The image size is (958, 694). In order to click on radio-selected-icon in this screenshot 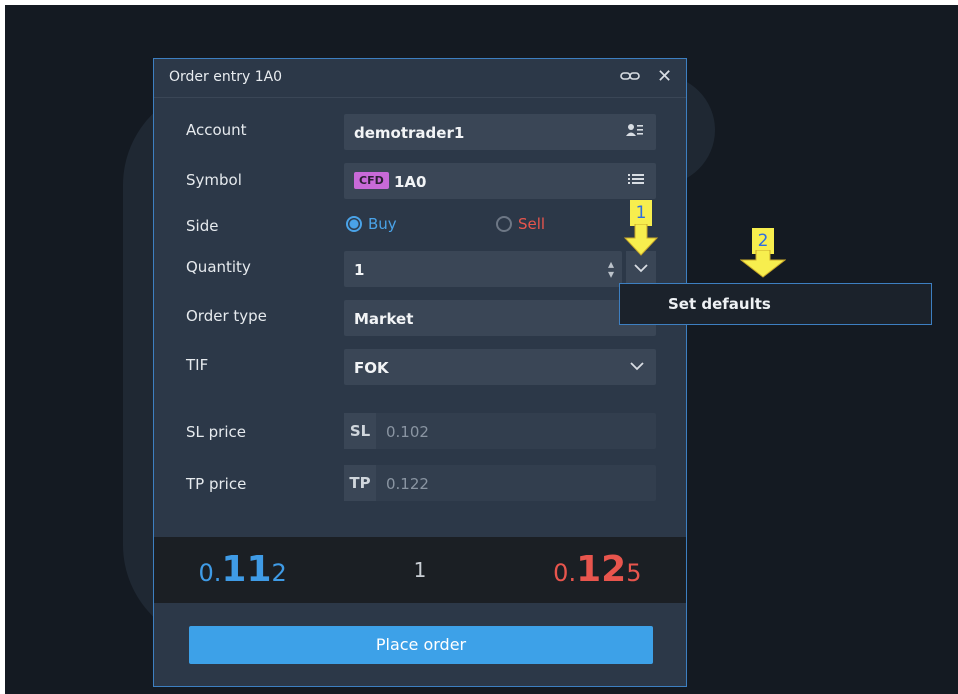, I will do `click(354, 224)`.